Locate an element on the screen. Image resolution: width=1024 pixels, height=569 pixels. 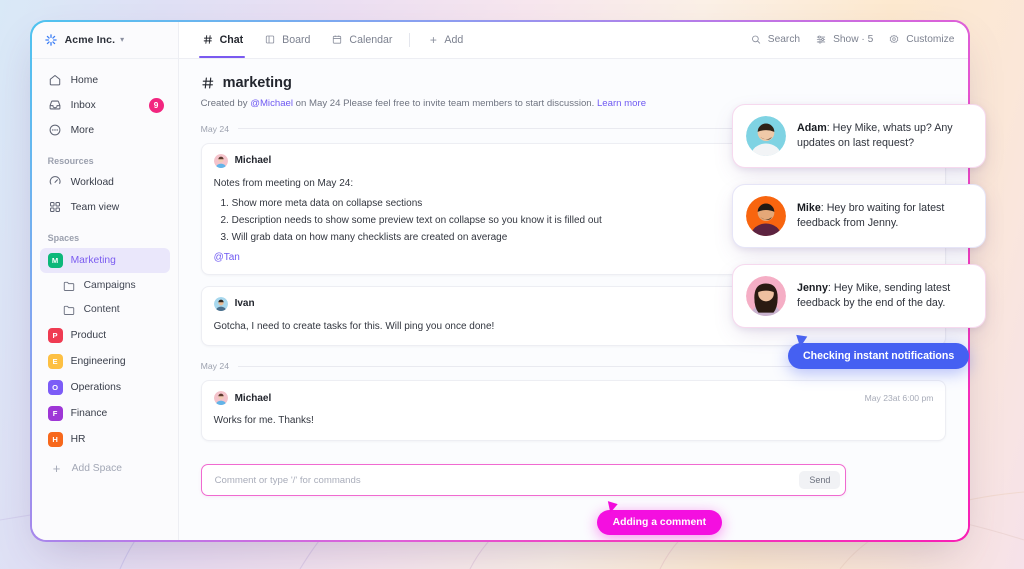
search-button: Search is located at coordinates (774, 39).